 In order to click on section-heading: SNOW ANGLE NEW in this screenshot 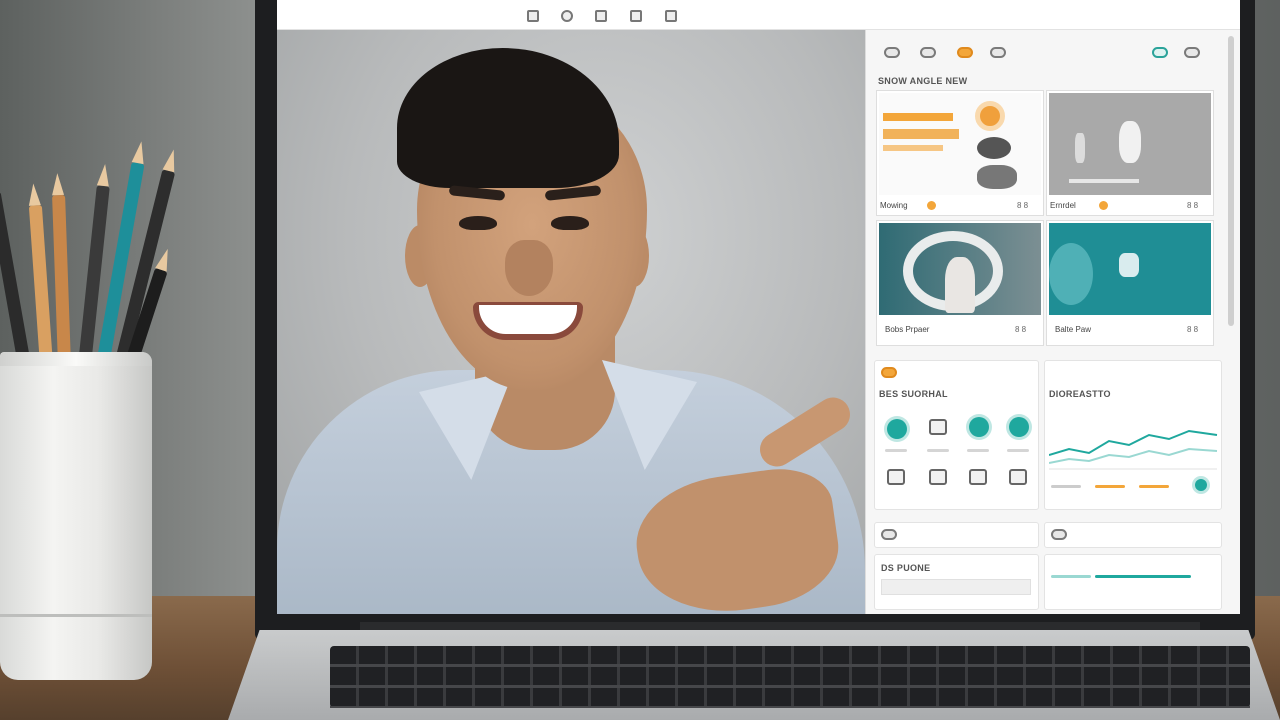, I will do `click(923, 81)`.